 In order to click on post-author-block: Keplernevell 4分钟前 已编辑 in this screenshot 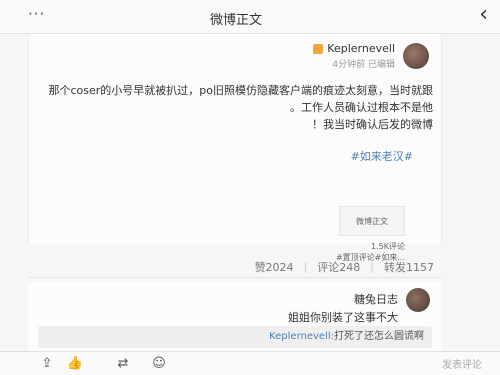, I will do `click(369, 56)`.